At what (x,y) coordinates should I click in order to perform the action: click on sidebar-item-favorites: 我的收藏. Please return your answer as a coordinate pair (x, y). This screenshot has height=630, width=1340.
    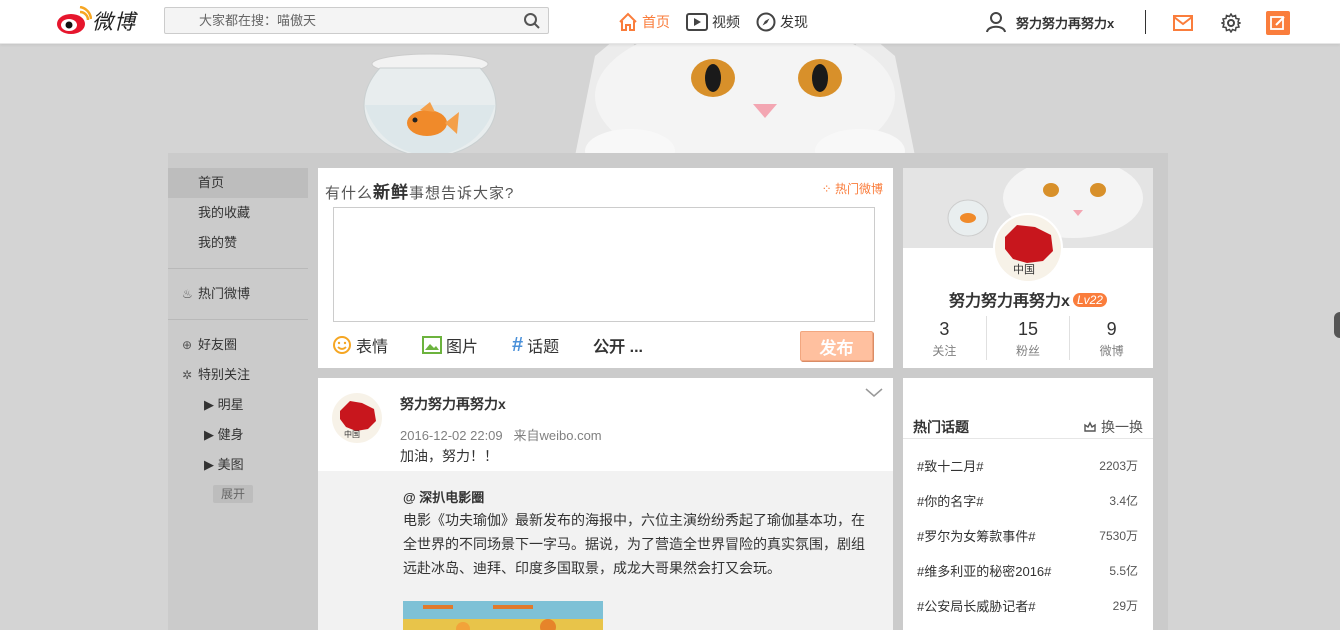
    Looking at the image, I should click on (238, 213).